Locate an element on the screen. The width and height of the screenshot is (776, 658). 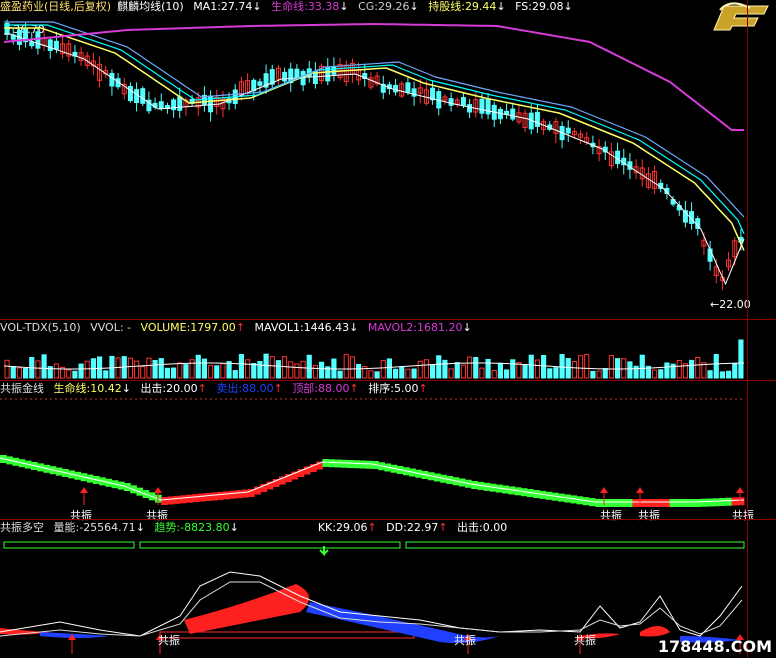
volume-chart is located at coordinates (388, 358).